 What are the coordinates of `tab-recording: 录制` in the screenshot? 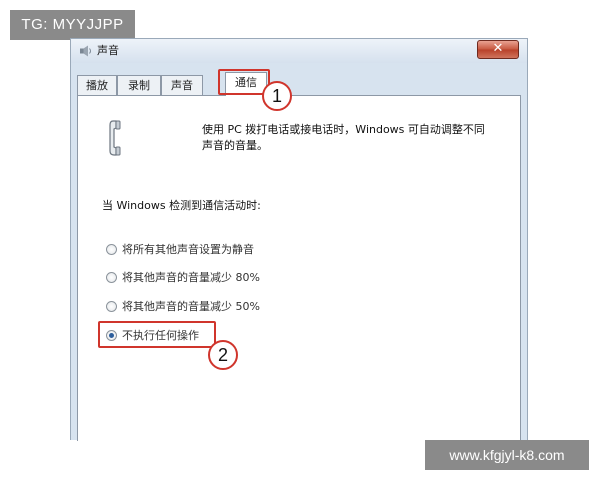 It's located at (139, 85).